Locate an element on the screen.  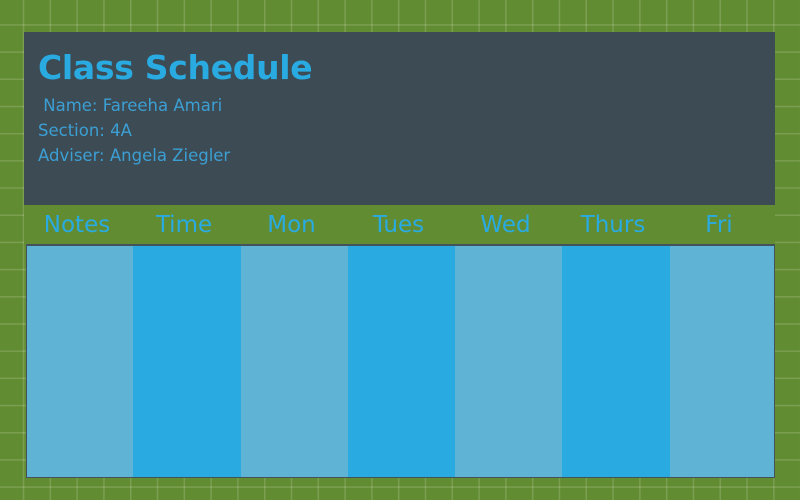
schedule-column-header-mon: Mon is located at coordinates (291, 225).